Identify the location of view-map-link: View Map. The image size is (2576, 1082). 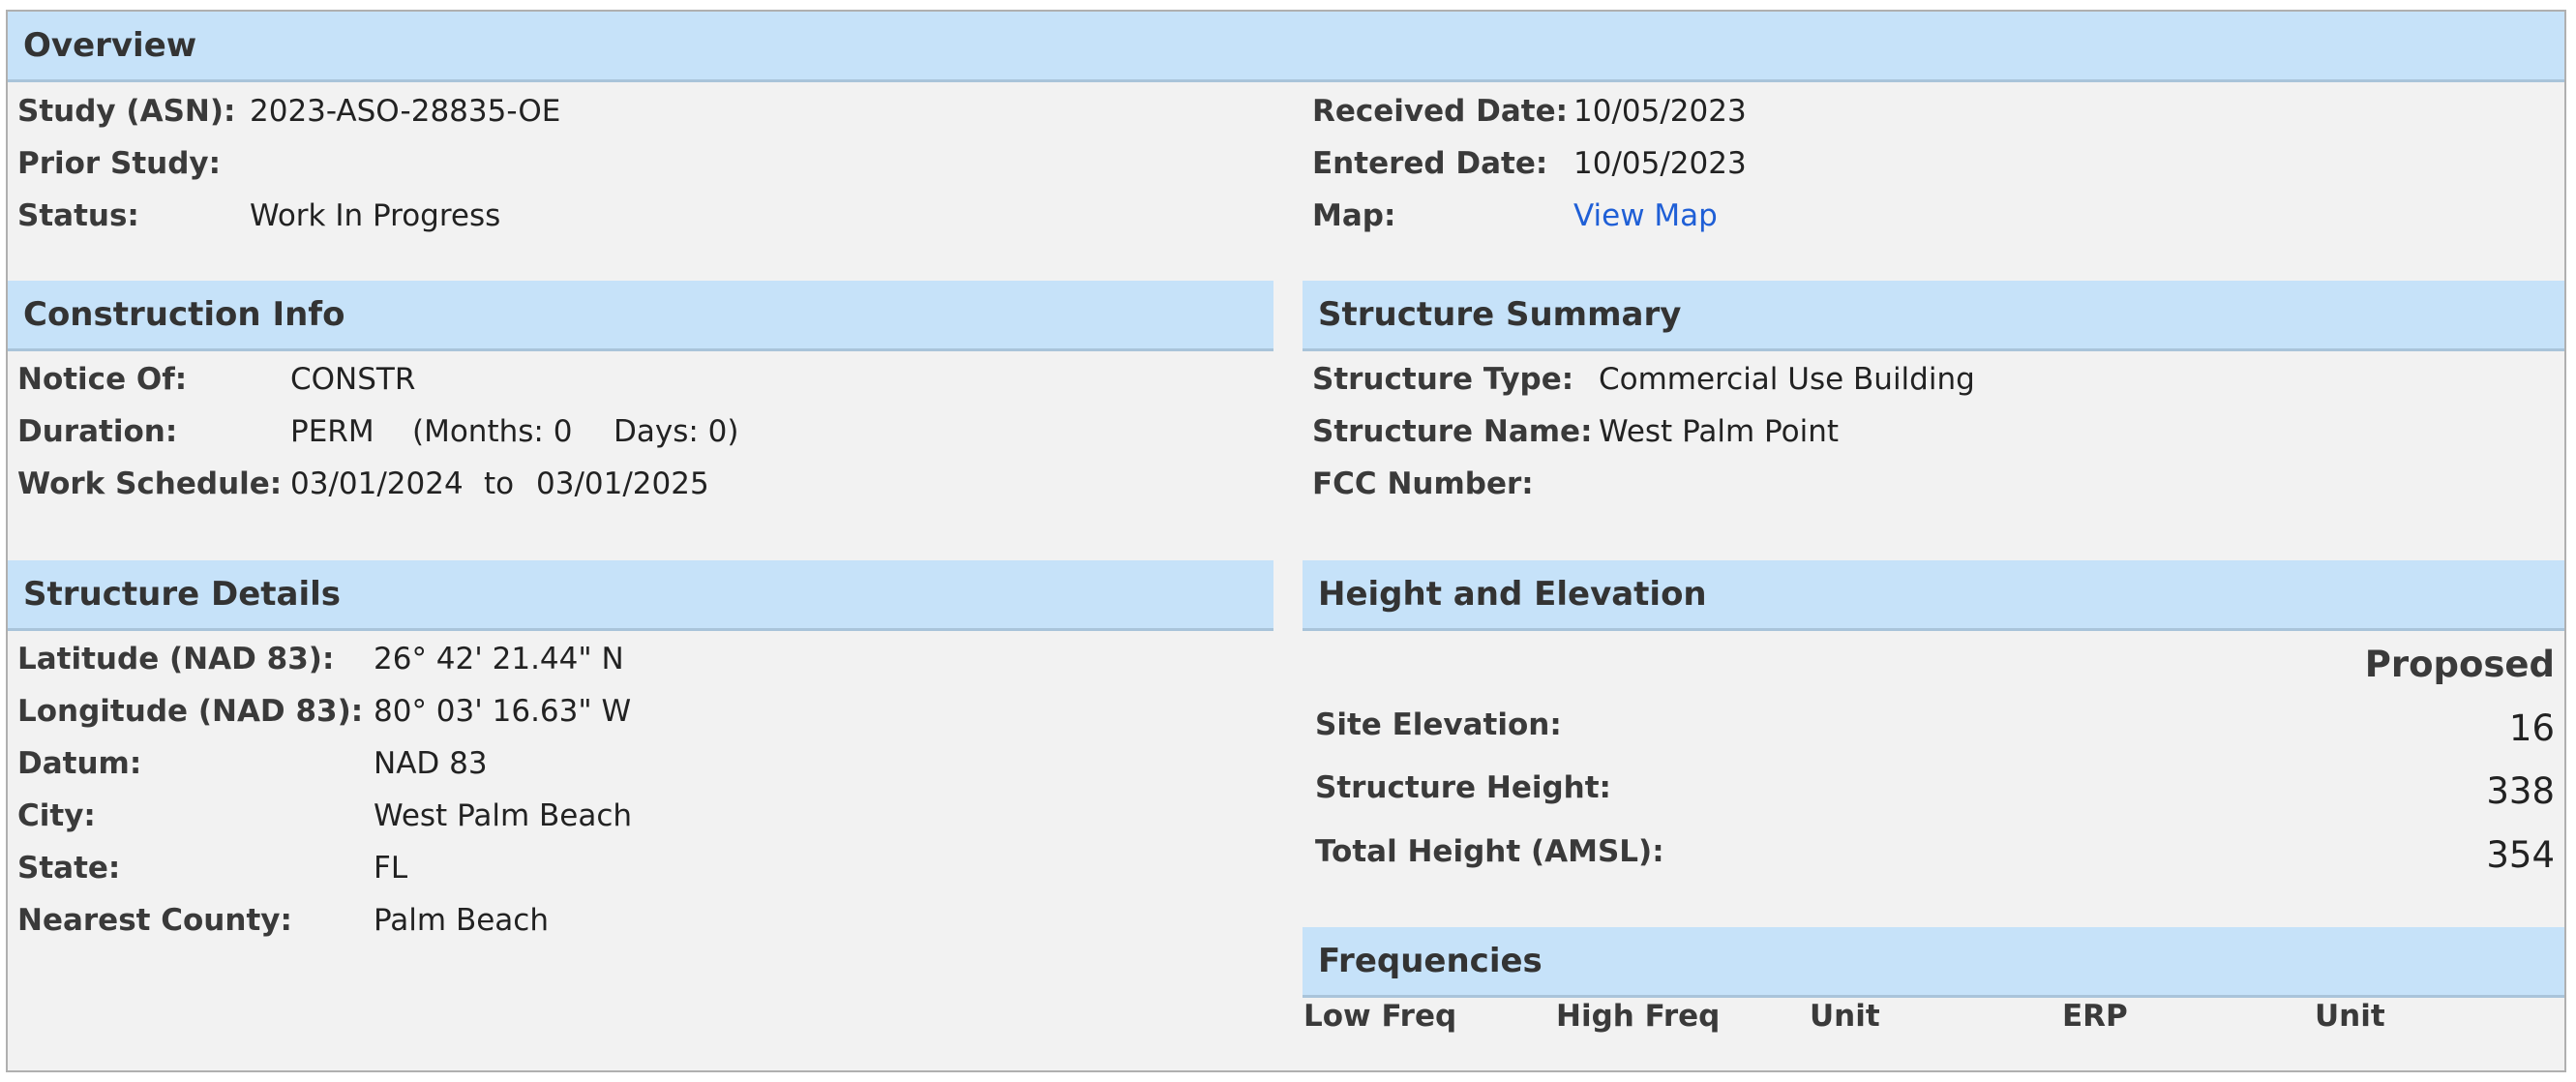
(1645, 215).